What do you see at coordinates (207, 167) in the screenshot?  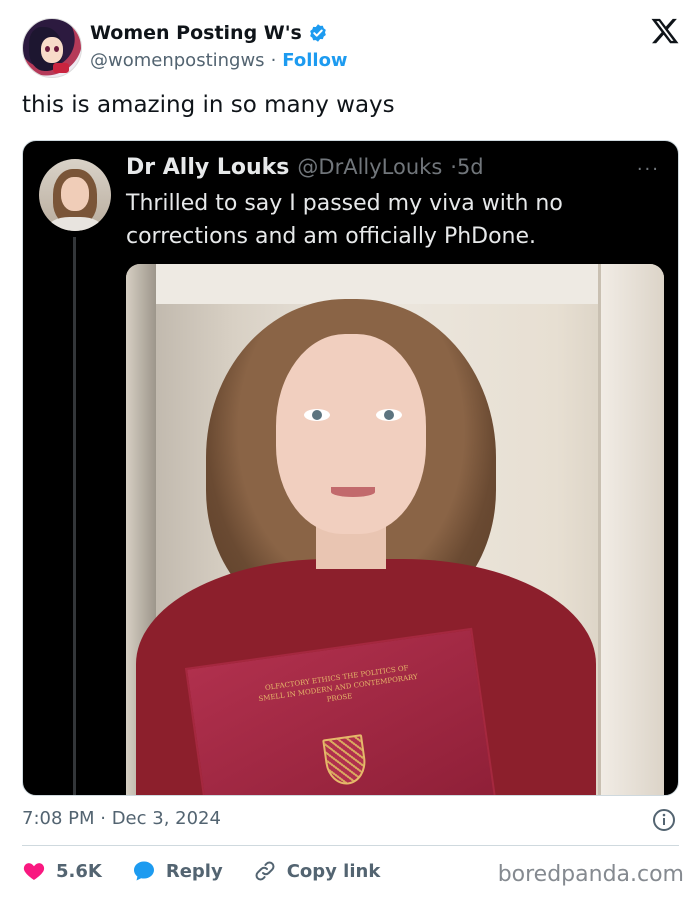 I see `quoted-display-name: Dr Ally Louks` at bounding box center [207, 167].